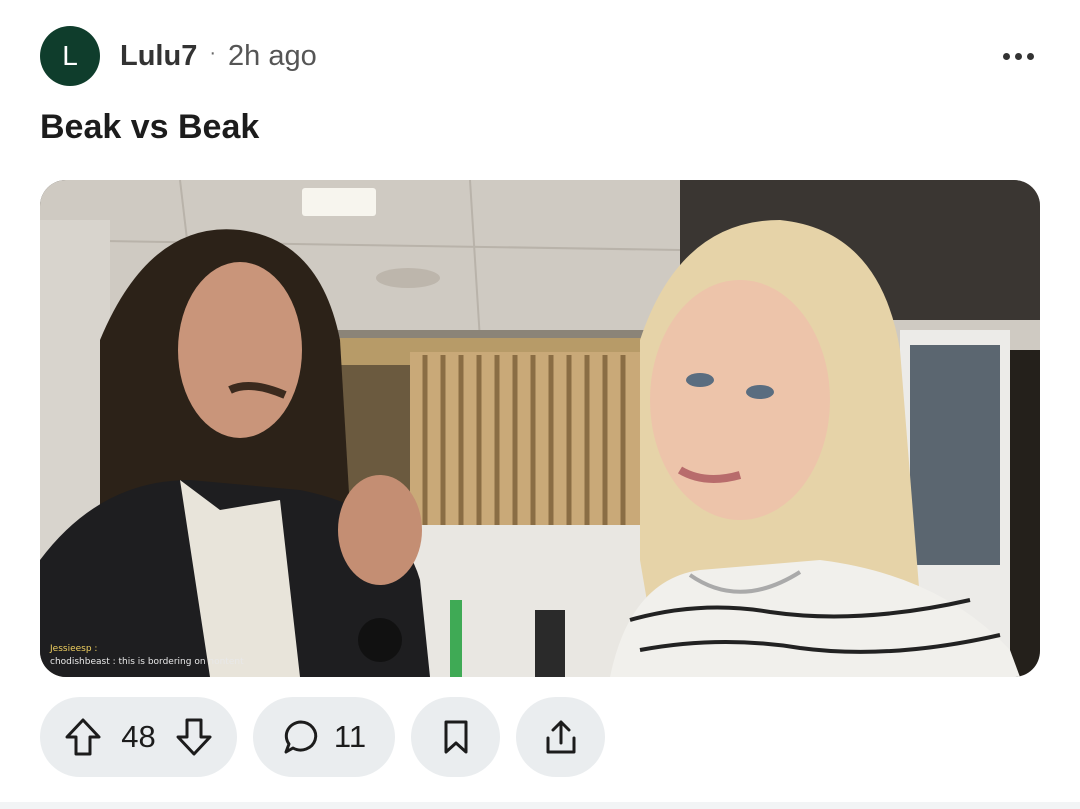 This screenshot has width=1080, height=809. Describe the element at coordinates (149, 127) in the screenshot. I see `post-title: Beak vs Beak` at that location.